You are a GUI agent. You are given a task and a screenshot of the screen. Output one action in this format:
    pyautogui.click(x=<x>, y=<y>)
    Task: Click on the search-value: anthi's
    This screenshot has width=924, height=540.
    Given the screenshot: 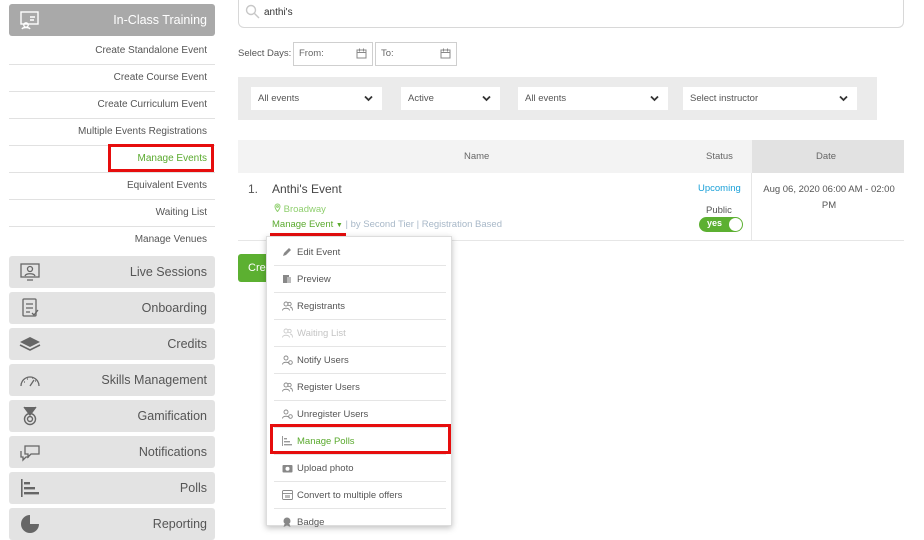 What is the action you would take?
    pyautogui.click(x=278, y=12)
    